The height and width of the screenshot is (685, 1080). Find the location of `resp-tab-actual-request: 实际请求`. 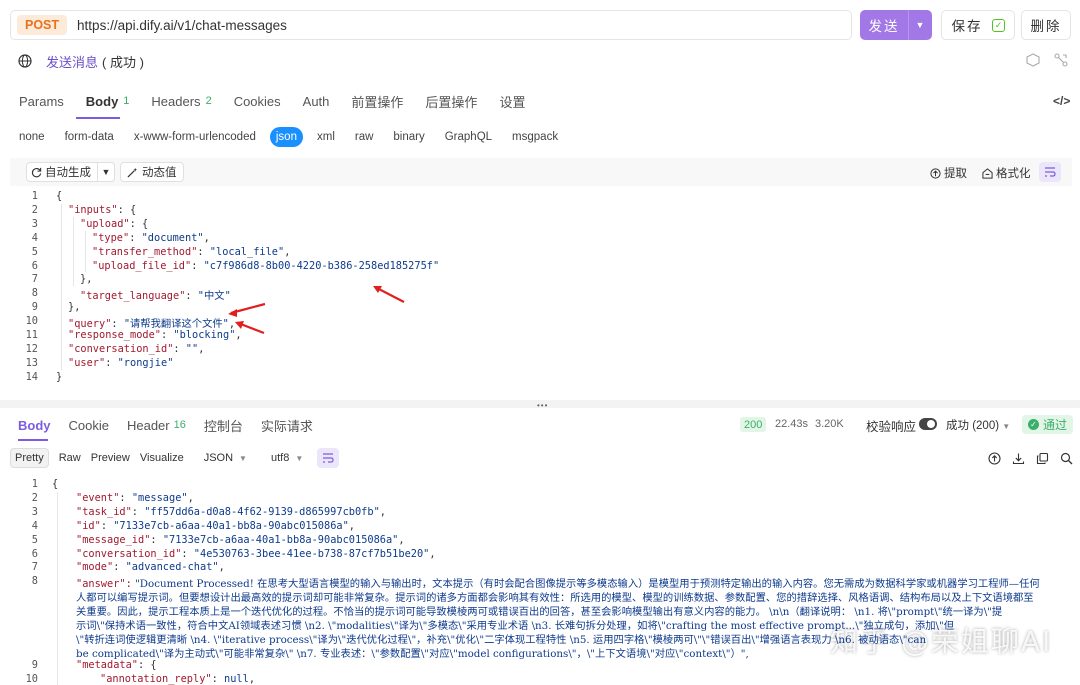

resp-tab-actual-request: 实际请求 is located at coordinates (287, 425).